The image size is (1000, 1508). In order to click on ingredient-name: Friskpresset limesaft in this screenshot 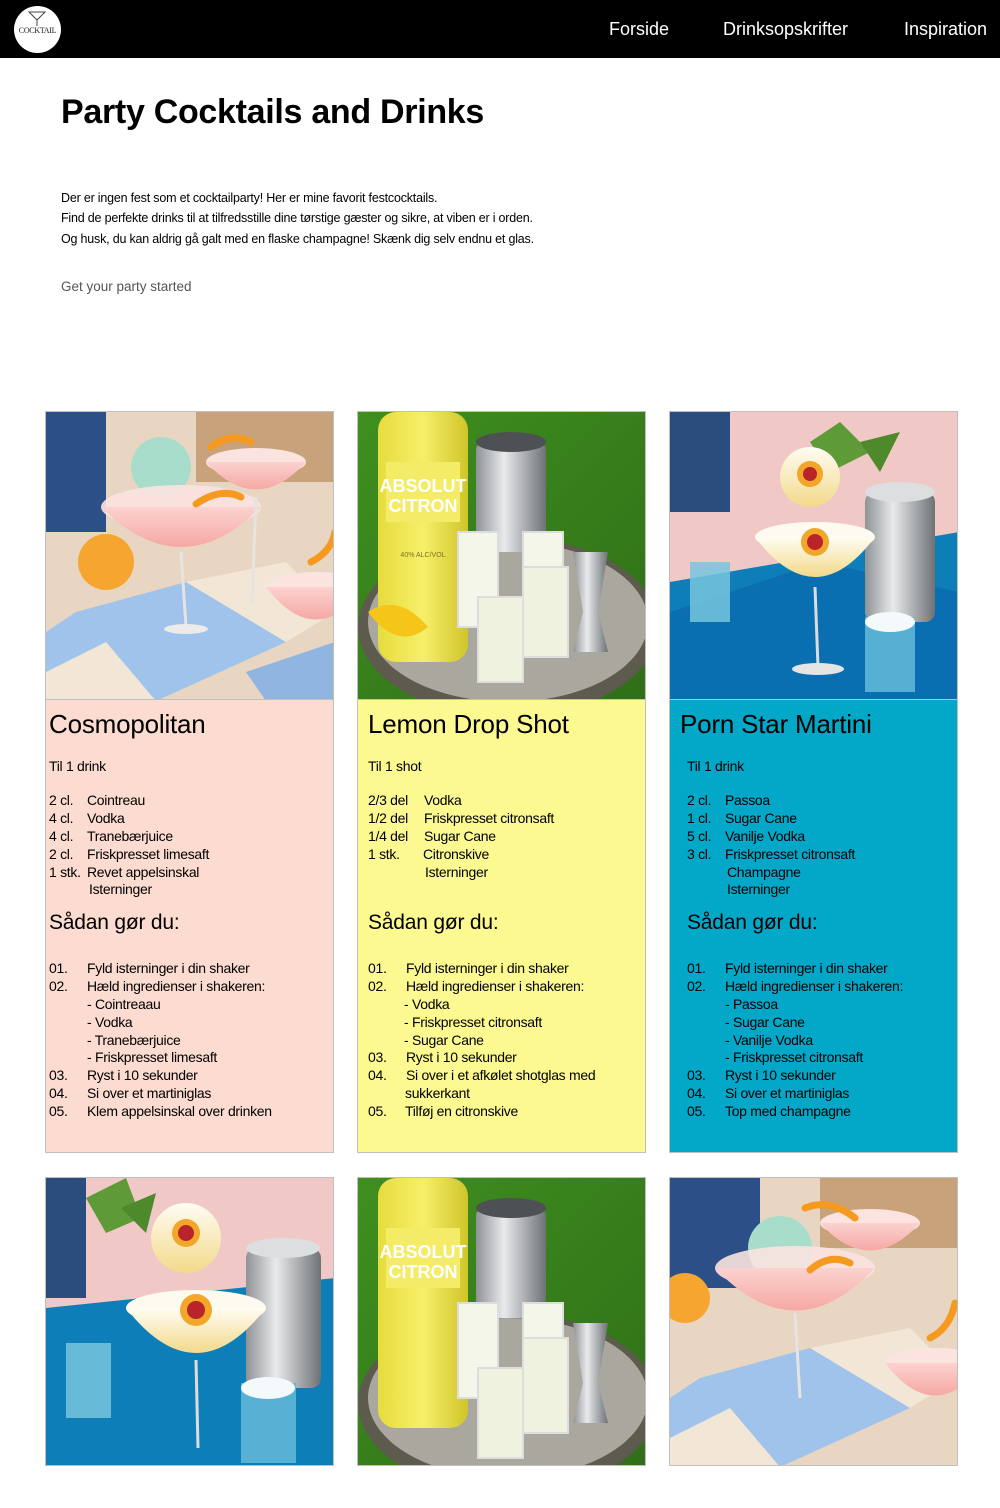, I will do `click(148, 853)`.